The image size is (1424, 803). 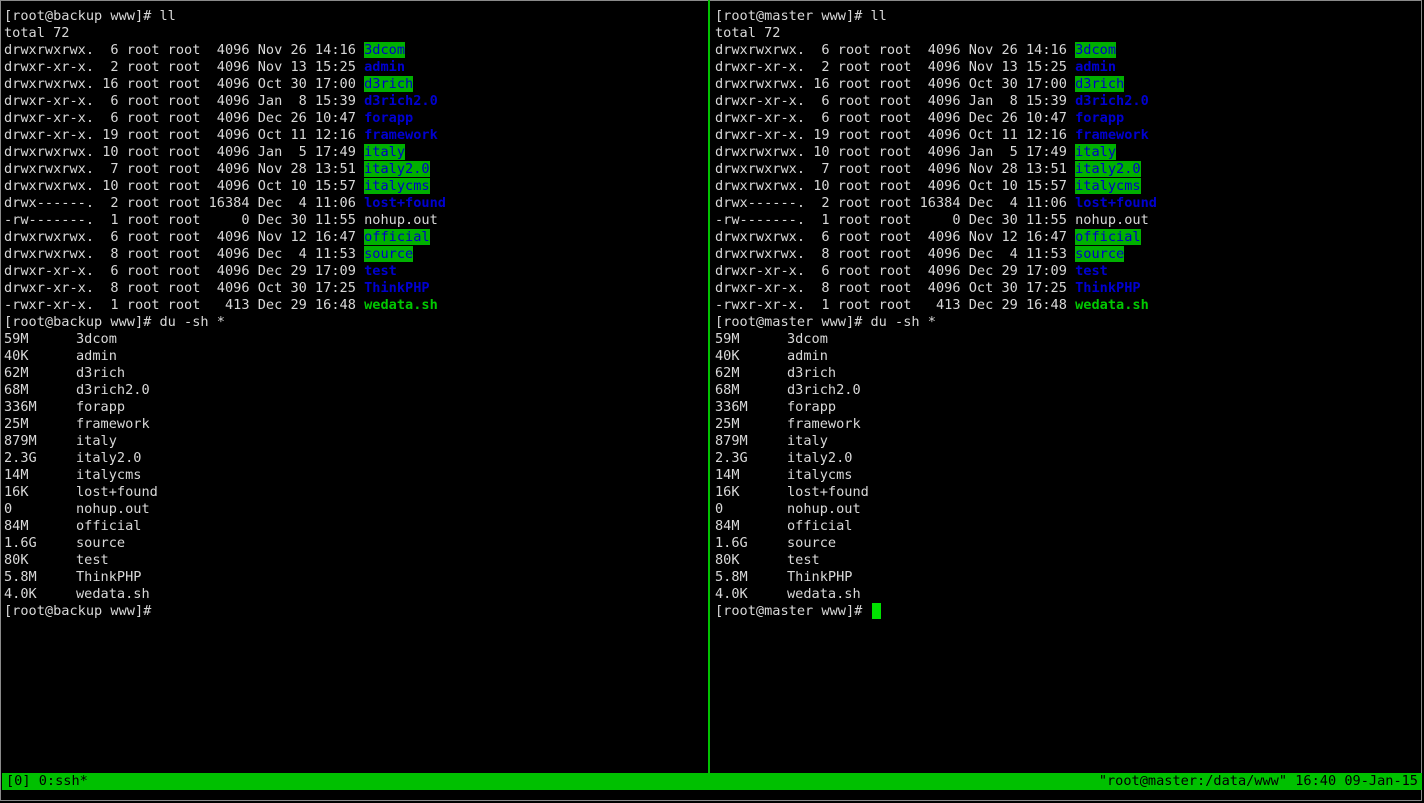 What do you see at coordinates (807, 441) in the screenshot?
I see `du-row-name: italy` at bounding box center [807, 441].